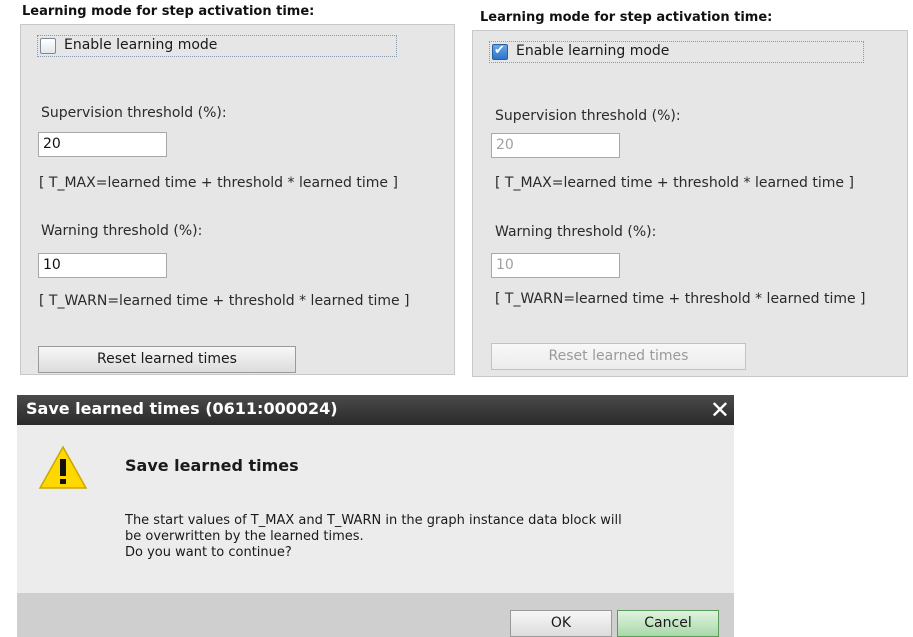 Image resolution: width=913 pixels, height=637 pixels. What do you see at coordinates (208, 552) in the screenshot?
I see `dialog-message-line3: Do you want to continue?` at bounding box center [208, 552].